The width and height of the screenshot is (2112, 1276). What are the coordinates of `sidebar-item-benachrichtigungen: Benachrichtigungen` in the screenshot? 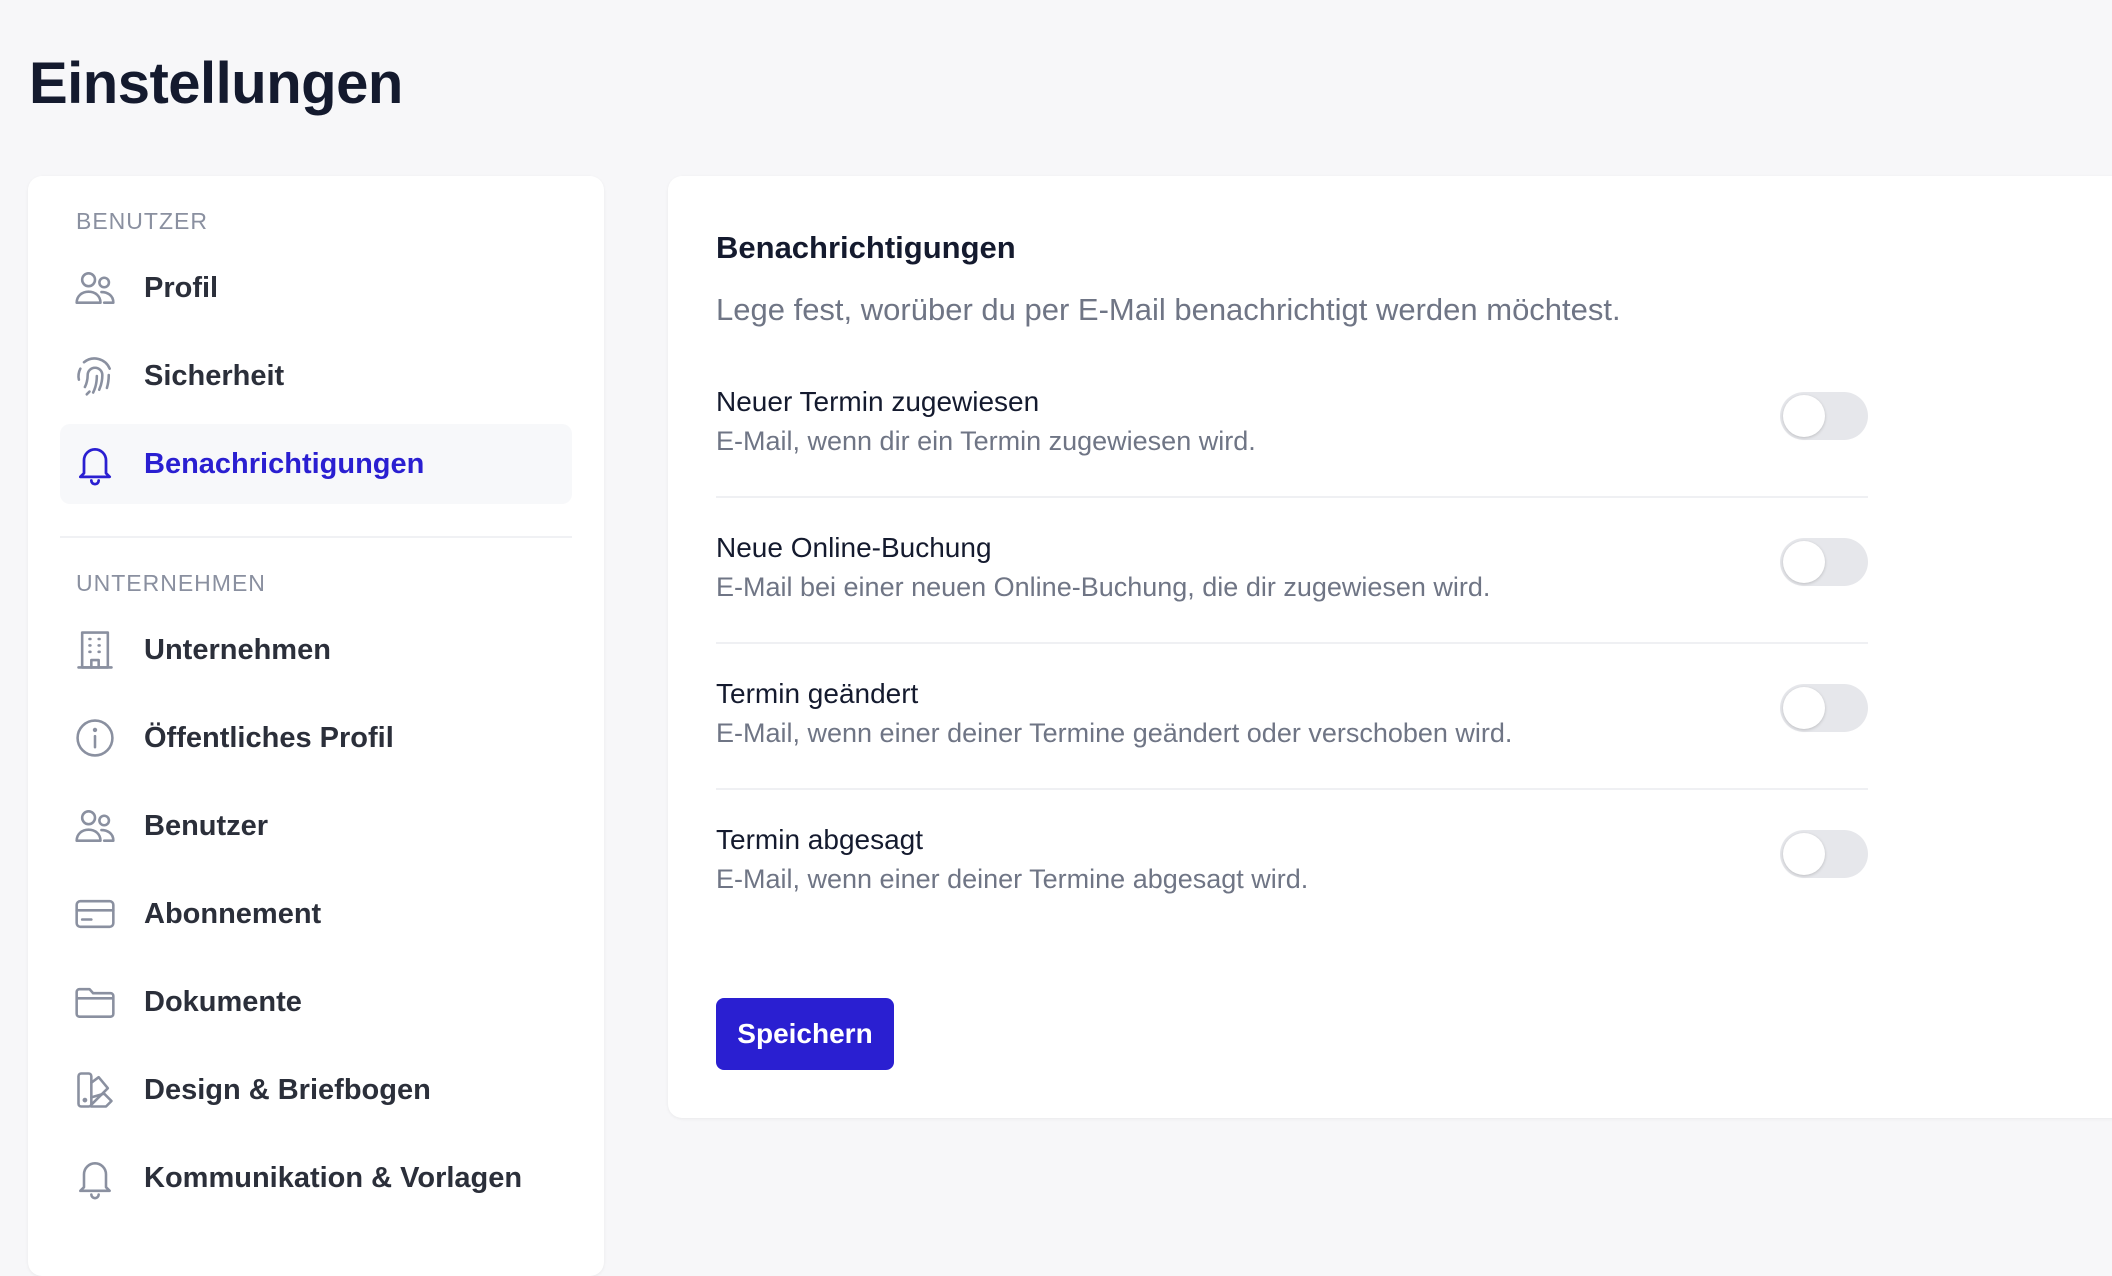 It's located at (316, 464).